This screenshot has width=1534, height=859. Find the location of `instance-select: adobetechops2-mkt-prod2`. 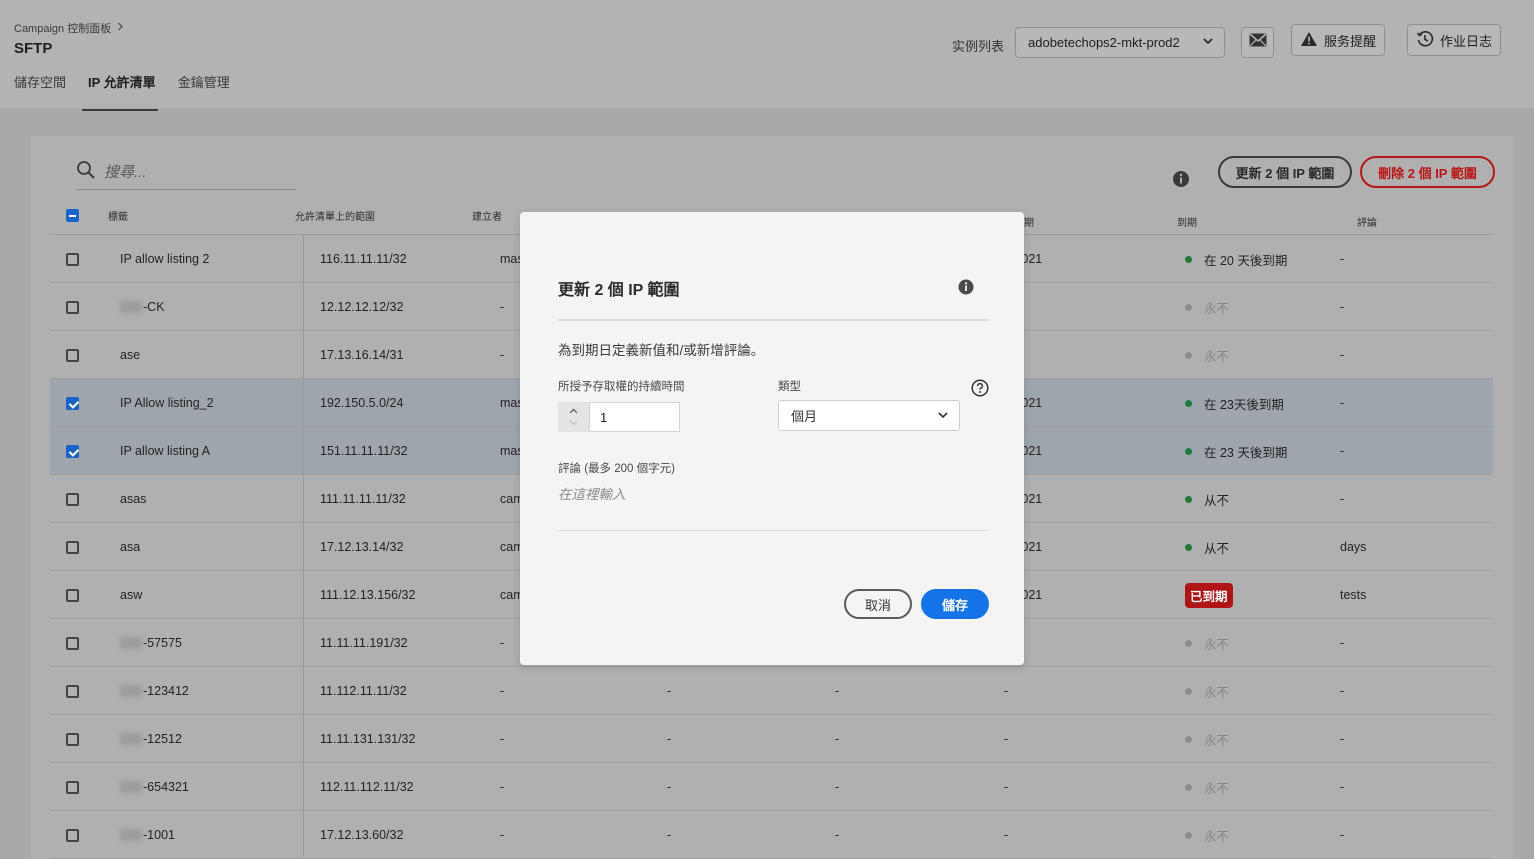

instance-select: adobetechops2-mkt-prod2 is located at coordinates (1120, 42).